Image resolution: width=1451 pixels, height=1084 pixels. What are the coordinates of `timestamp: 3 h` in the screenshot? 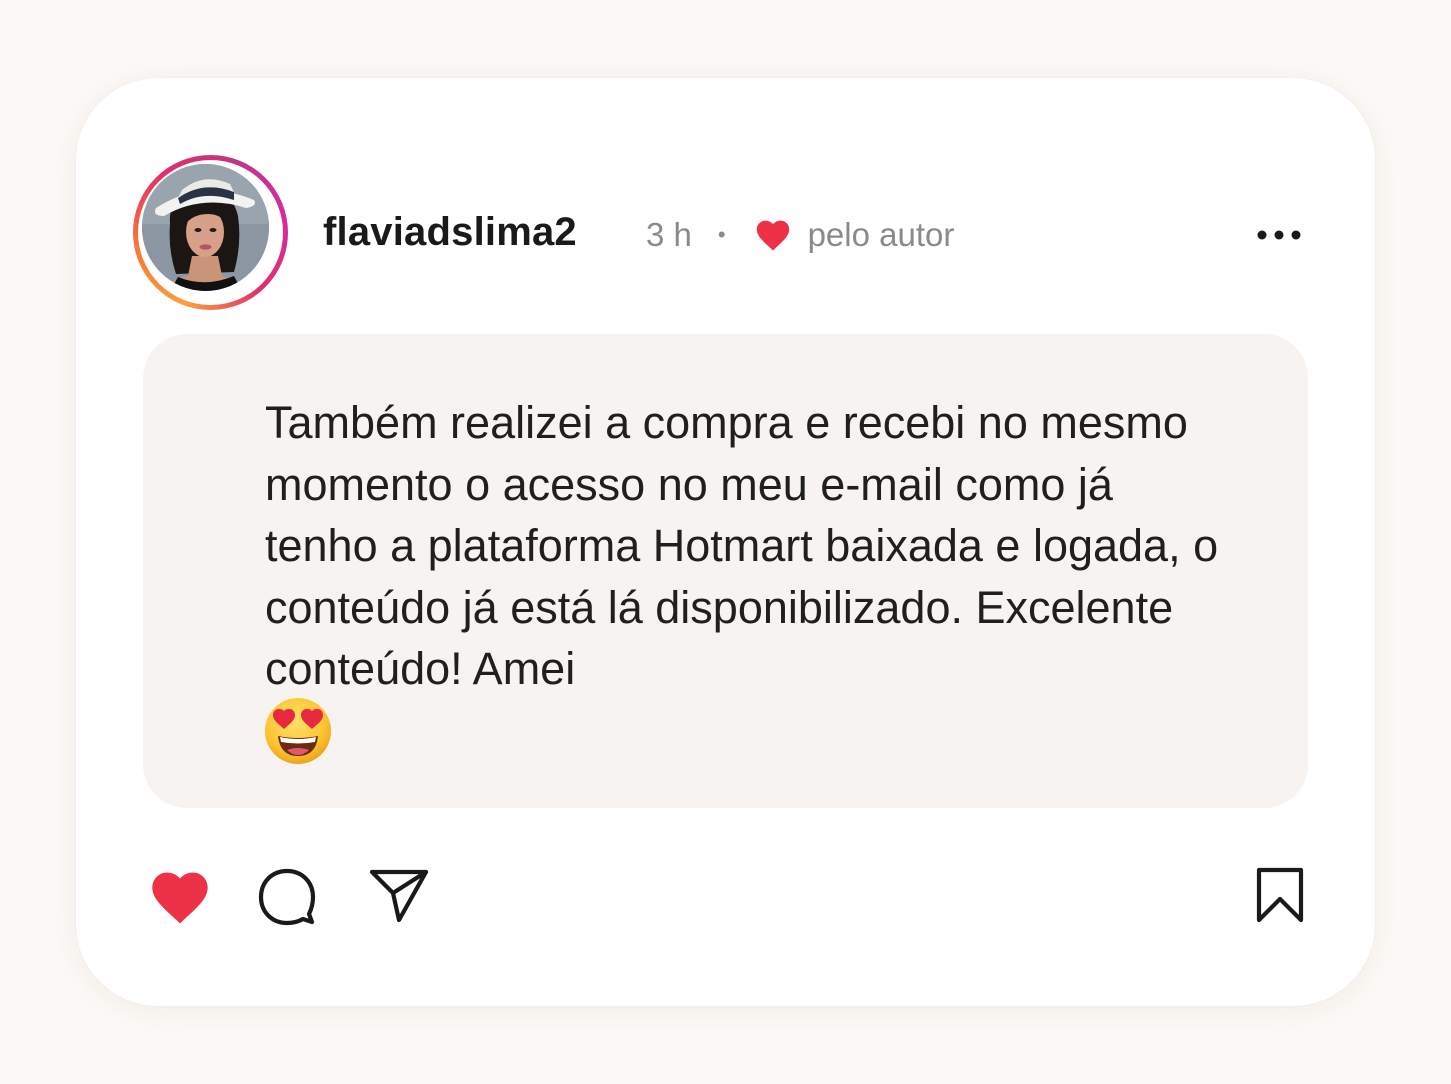 It's located at (669, 234).